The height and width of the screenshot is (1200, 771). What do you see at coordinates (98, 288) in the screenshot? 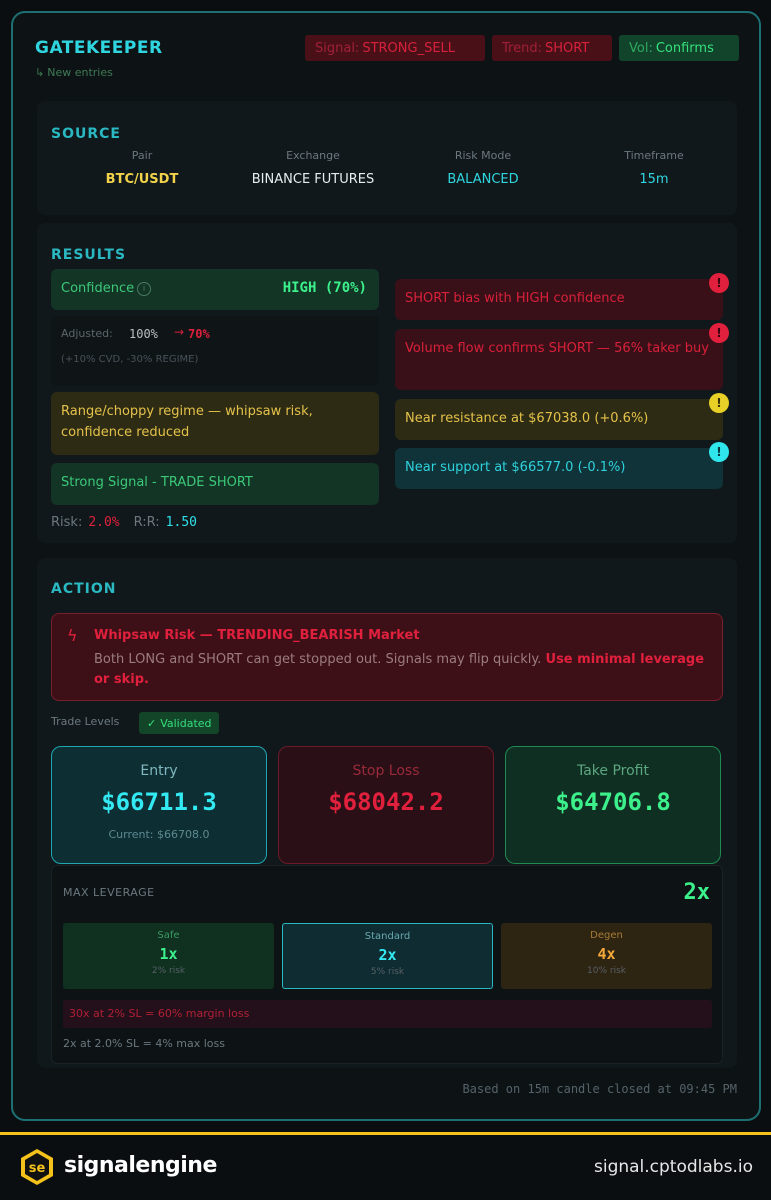
I see `confidence-label: Confidence` at bounding box center [98, 288].